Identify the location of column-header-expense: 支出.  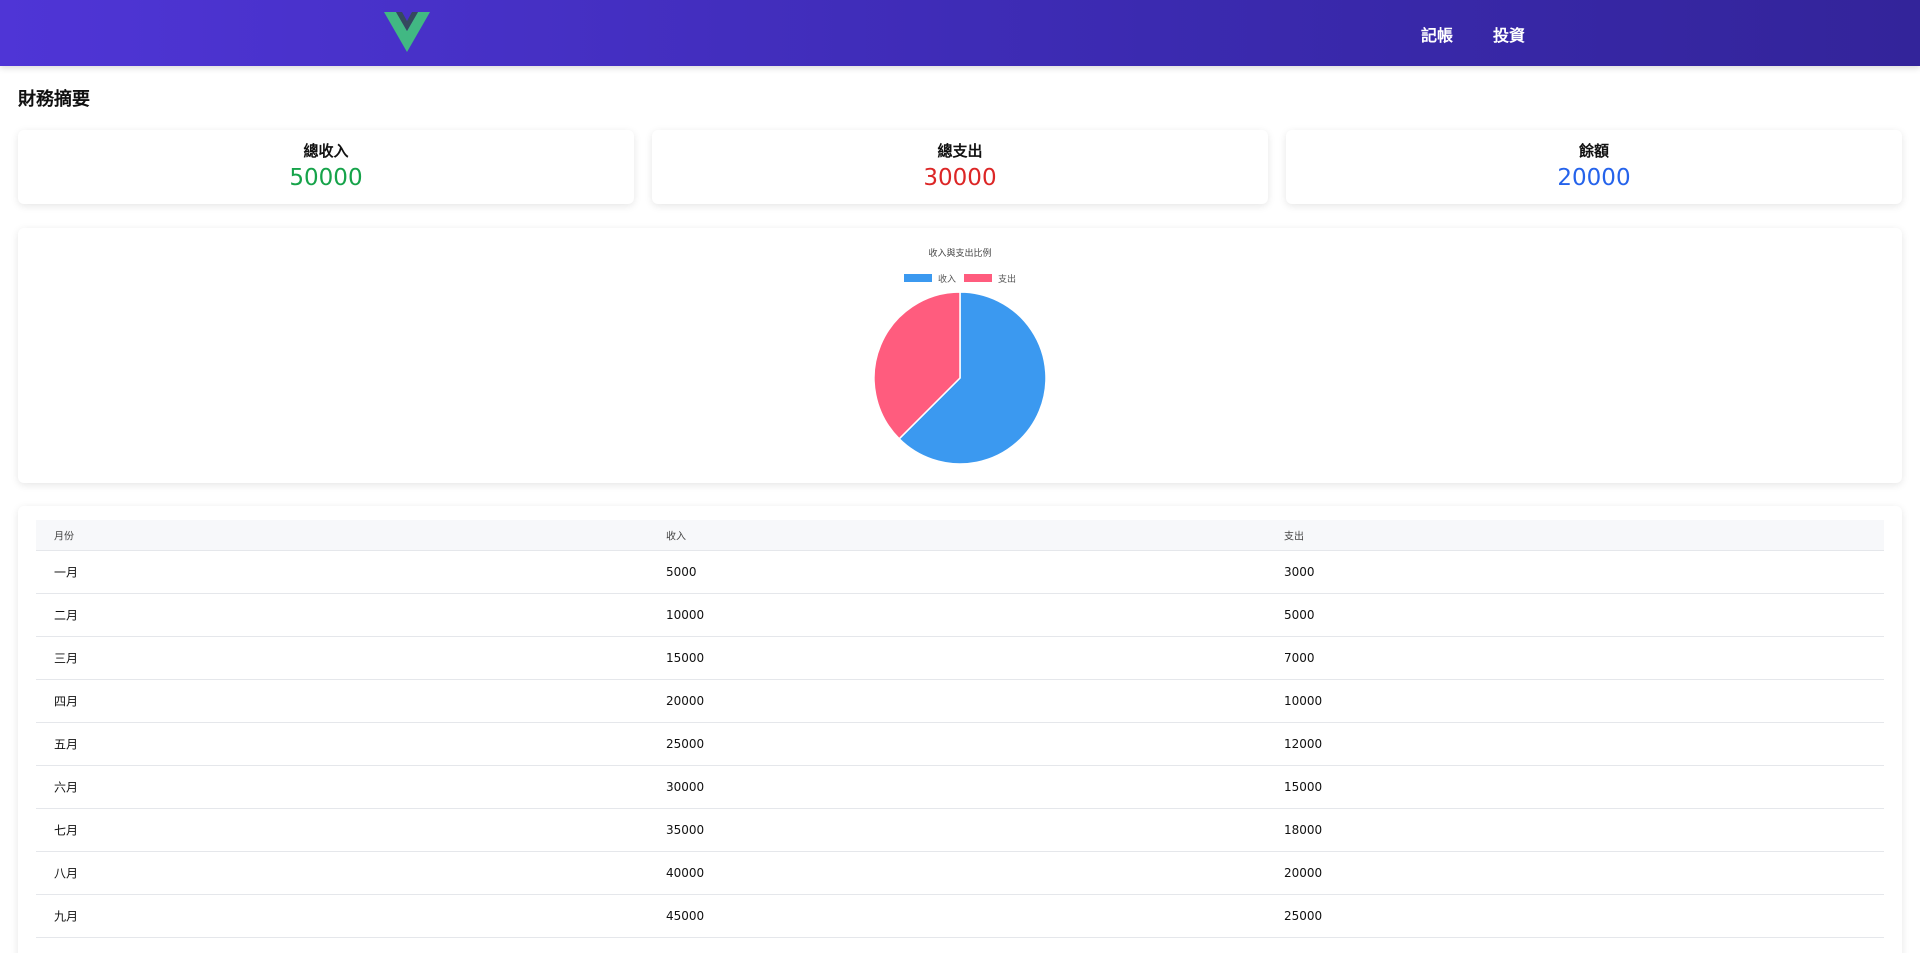
(1294, 537).